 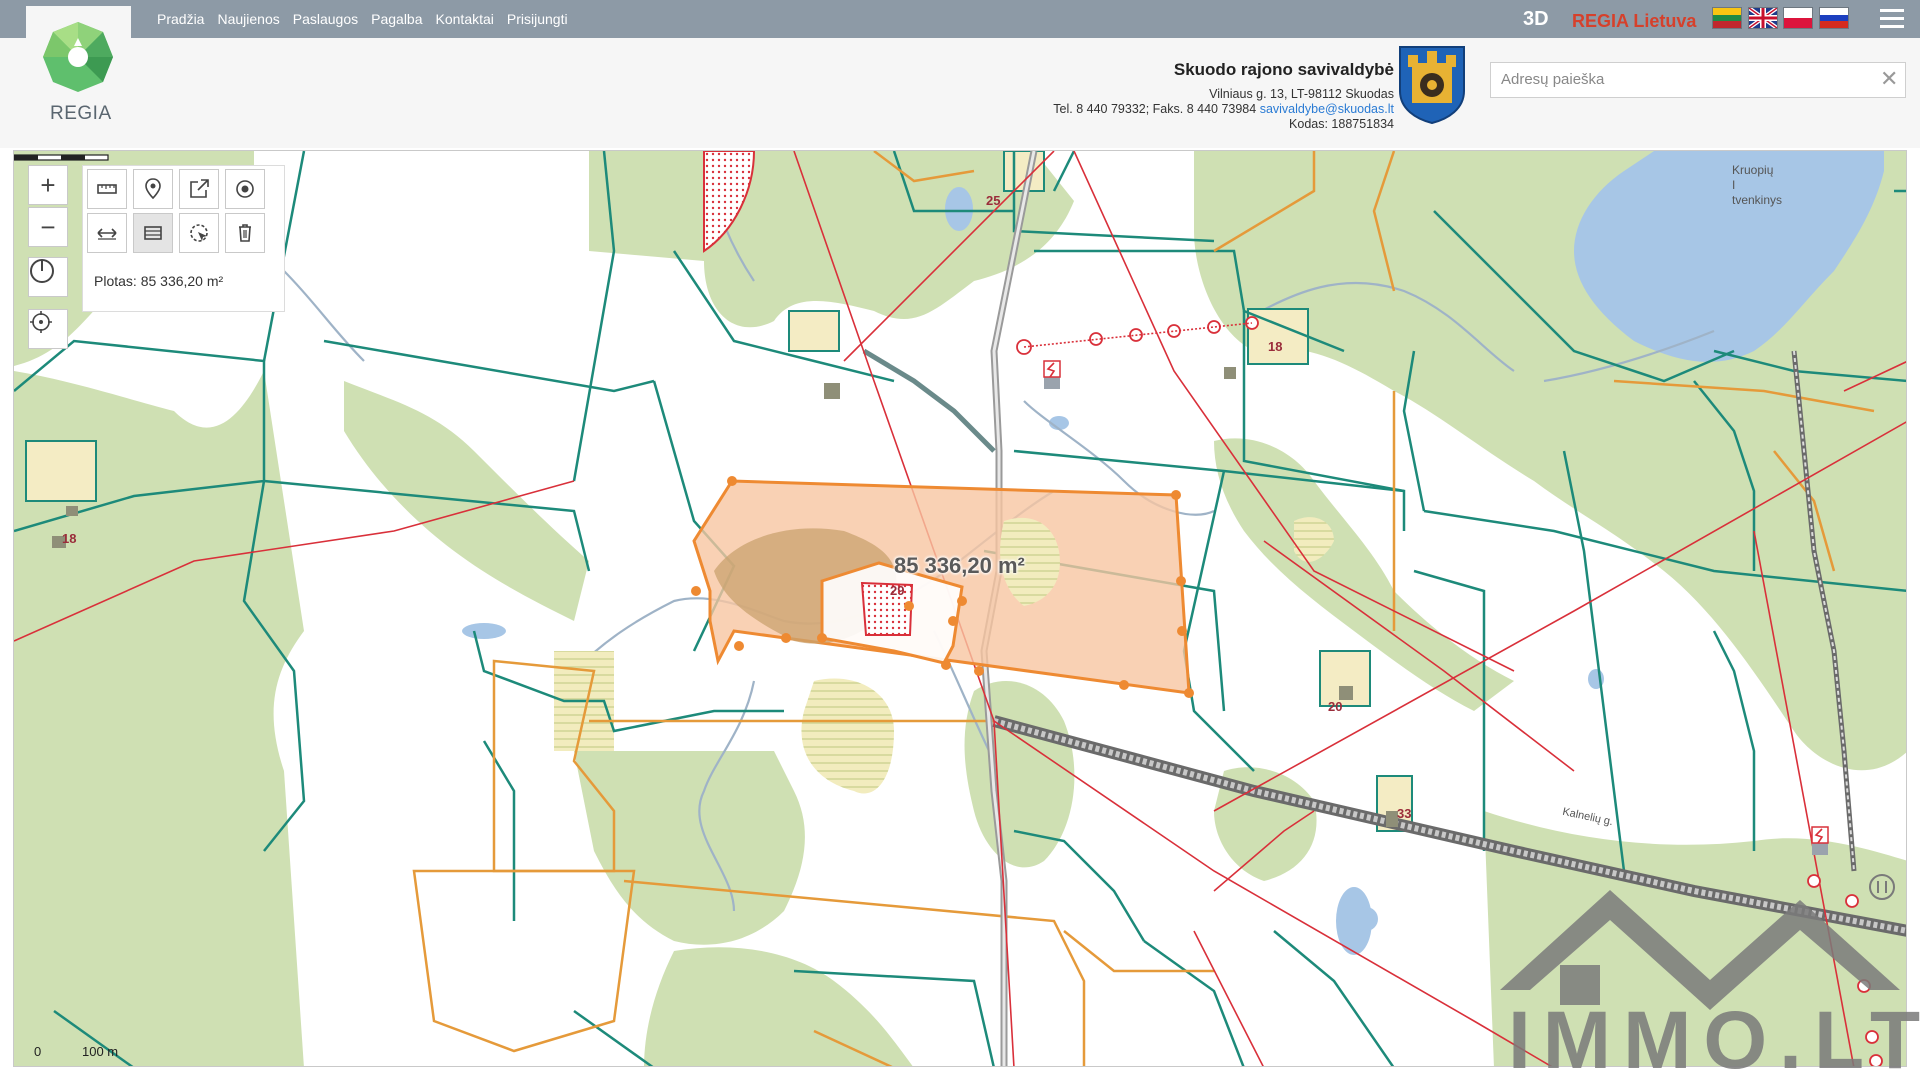 What do you see at coordinates (1283, 69) in the screenshot?
I see `municipality-name: Skuodo rajono savivaldybė` at bounding box center [1283, 69].